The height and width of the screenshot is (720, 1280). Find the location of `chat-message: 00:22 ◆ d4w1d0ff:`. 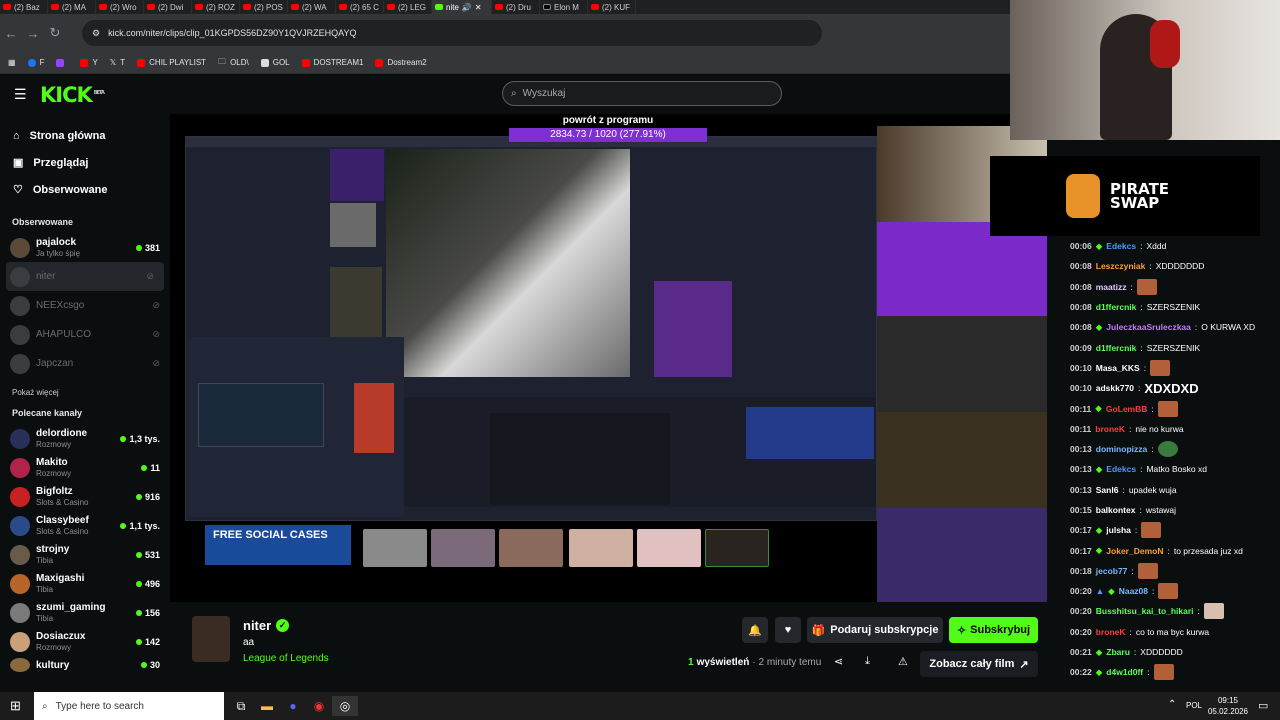

chat-message: 00:22 ◆ d4w1d0ff: is located at coordinates (1168, 672).